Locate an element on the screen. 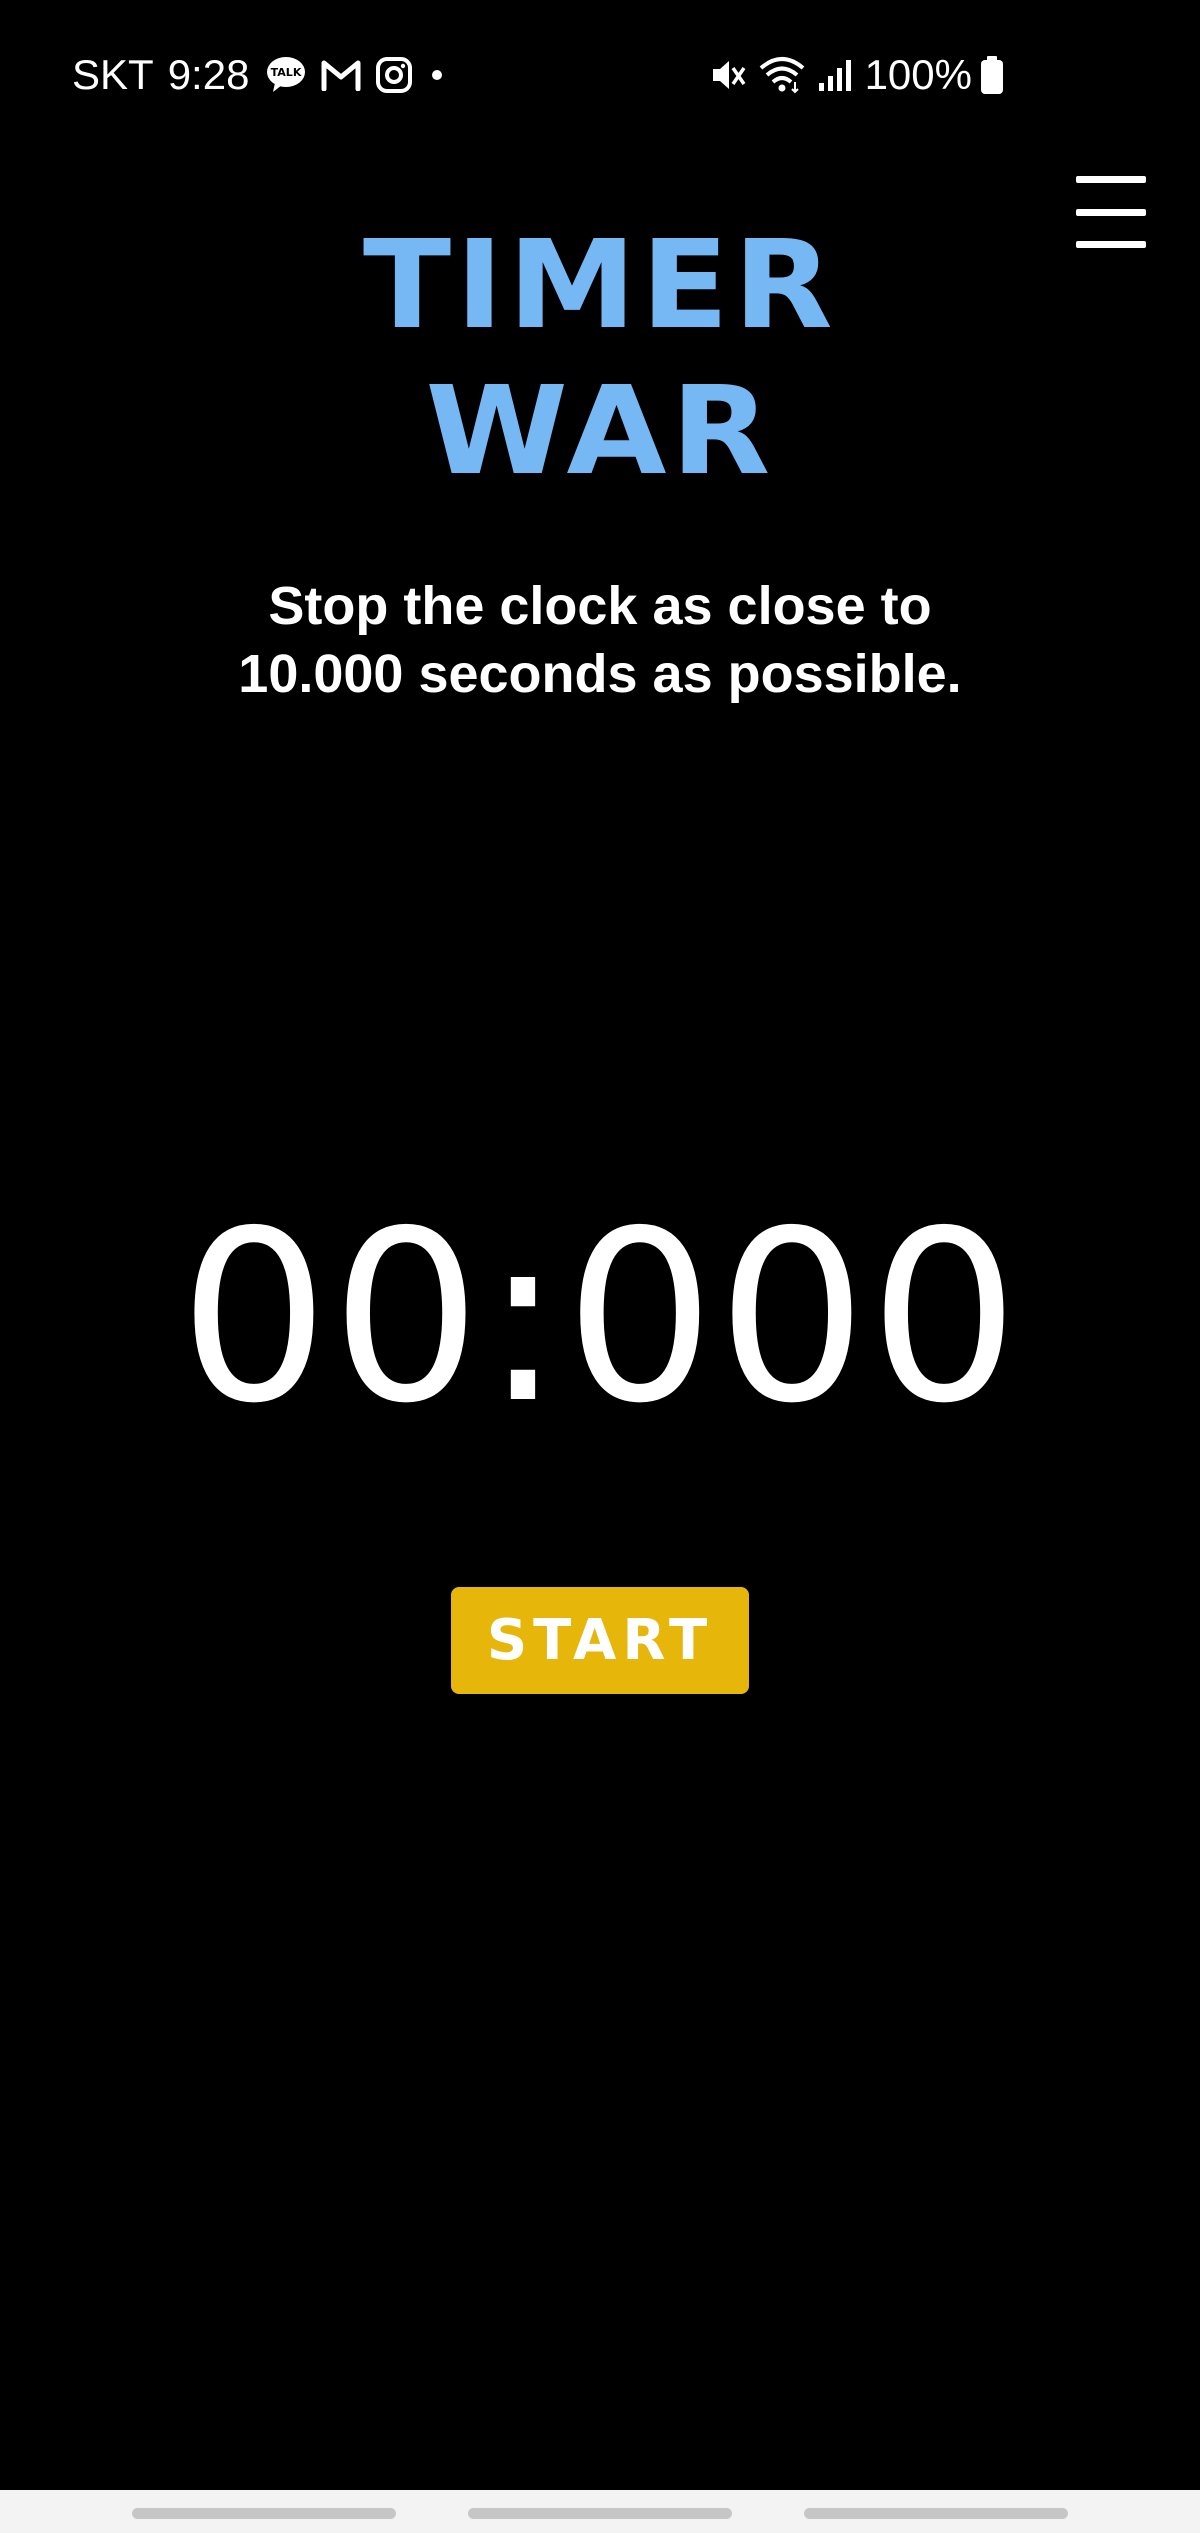 The width and height of the screenshot is (1200, 2533). app-title-line2: WAR is located at coordinates (600, 431).